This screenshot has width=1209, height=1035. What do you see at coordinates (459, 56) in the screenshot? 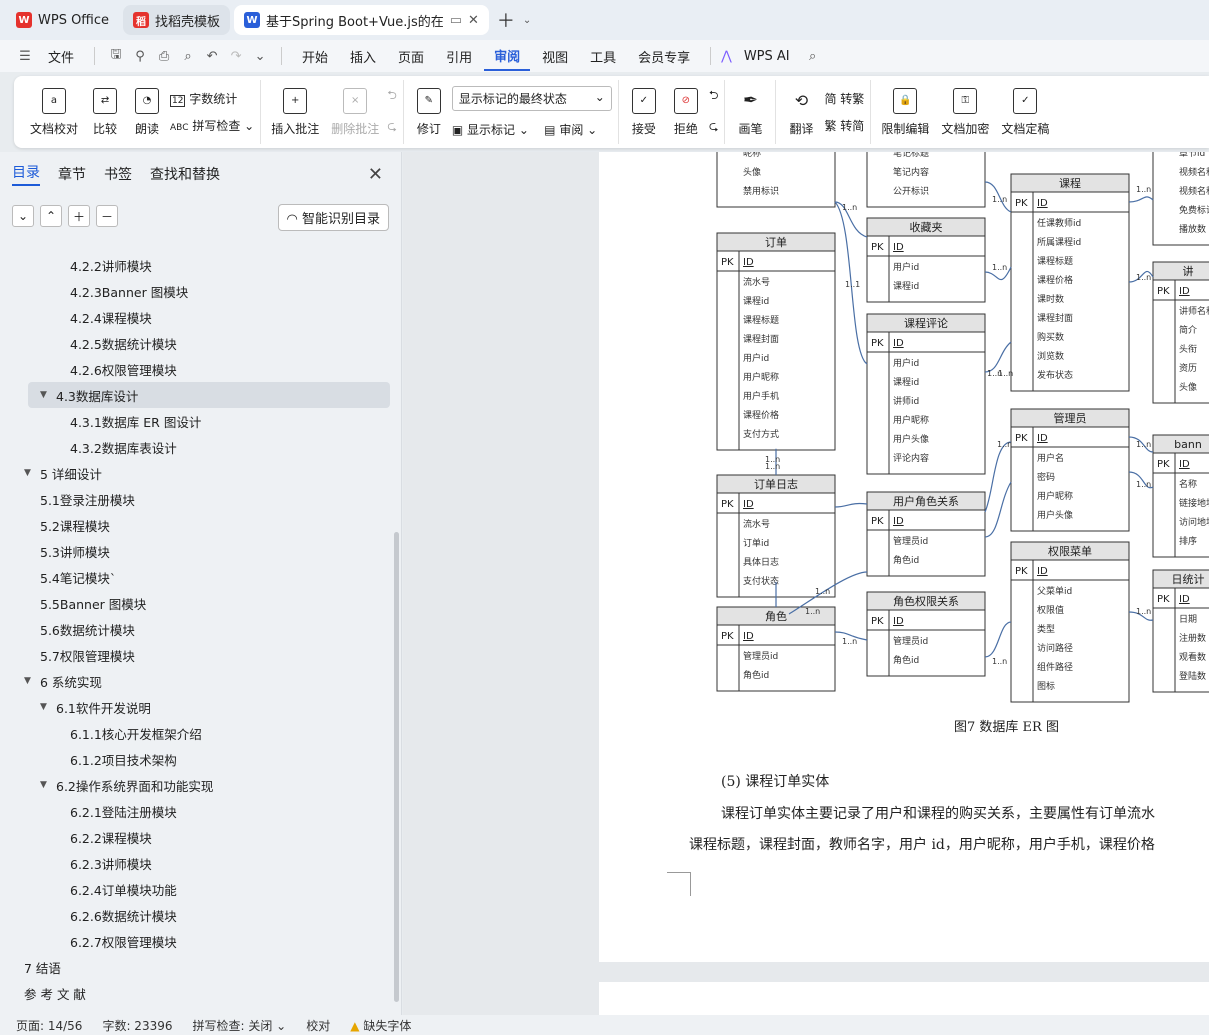
I see `menu-references: 引用` at bounding box center [459, 56].